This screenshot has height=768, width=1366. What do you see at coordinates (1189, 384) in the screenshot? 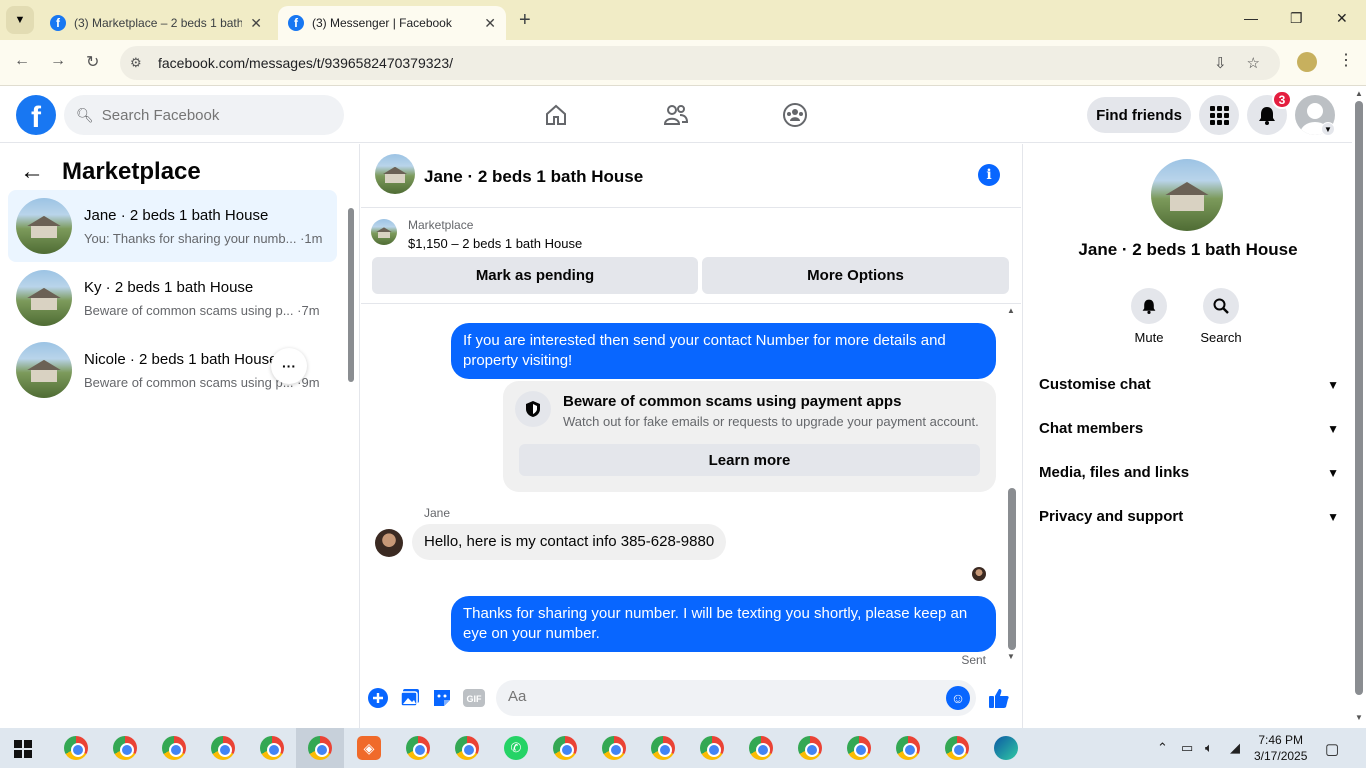
I see `customise-chat-section: Customise chat ▼` at bounding box center [1189, 384].